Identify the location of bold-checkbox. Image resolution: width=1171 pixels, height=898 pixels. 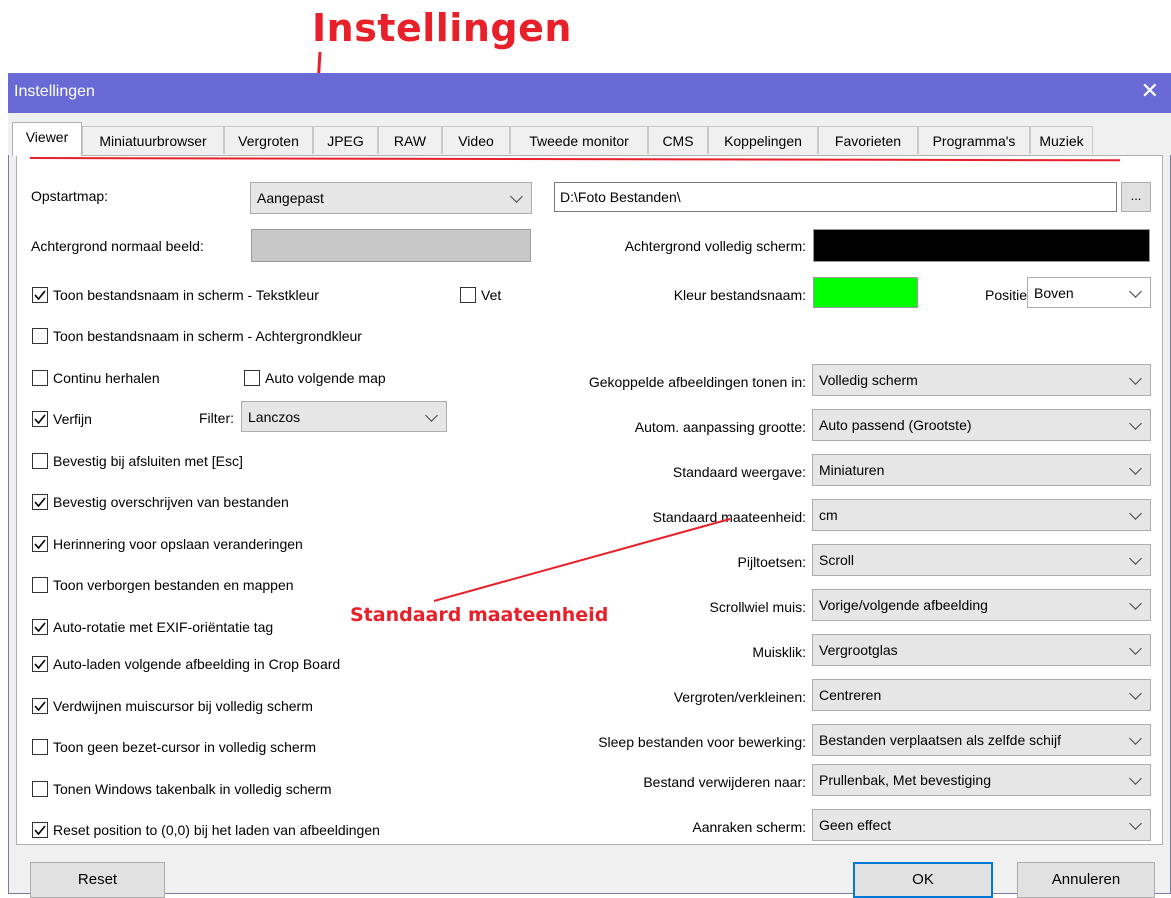
(468, 295).